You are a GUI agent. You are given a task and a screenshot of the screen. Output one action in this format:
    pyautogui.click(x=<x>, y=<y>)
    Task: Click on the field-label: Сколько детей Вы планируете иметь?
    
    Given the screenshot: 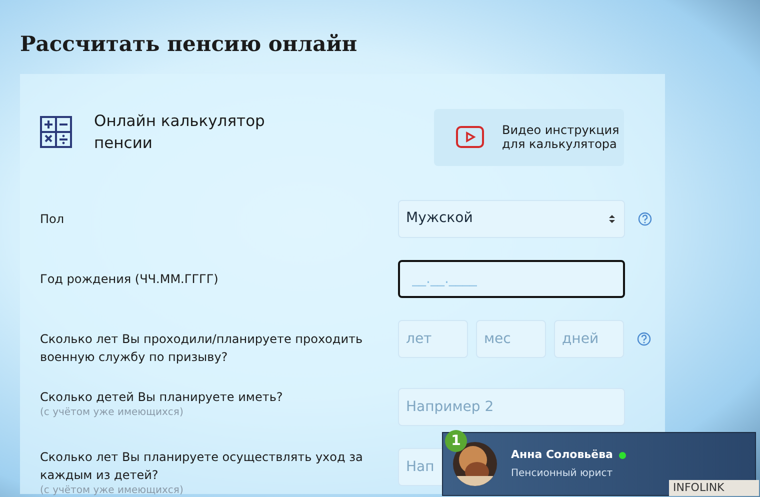 What is the action you would take?
    pyautogui.click(x=162, y=397)
    